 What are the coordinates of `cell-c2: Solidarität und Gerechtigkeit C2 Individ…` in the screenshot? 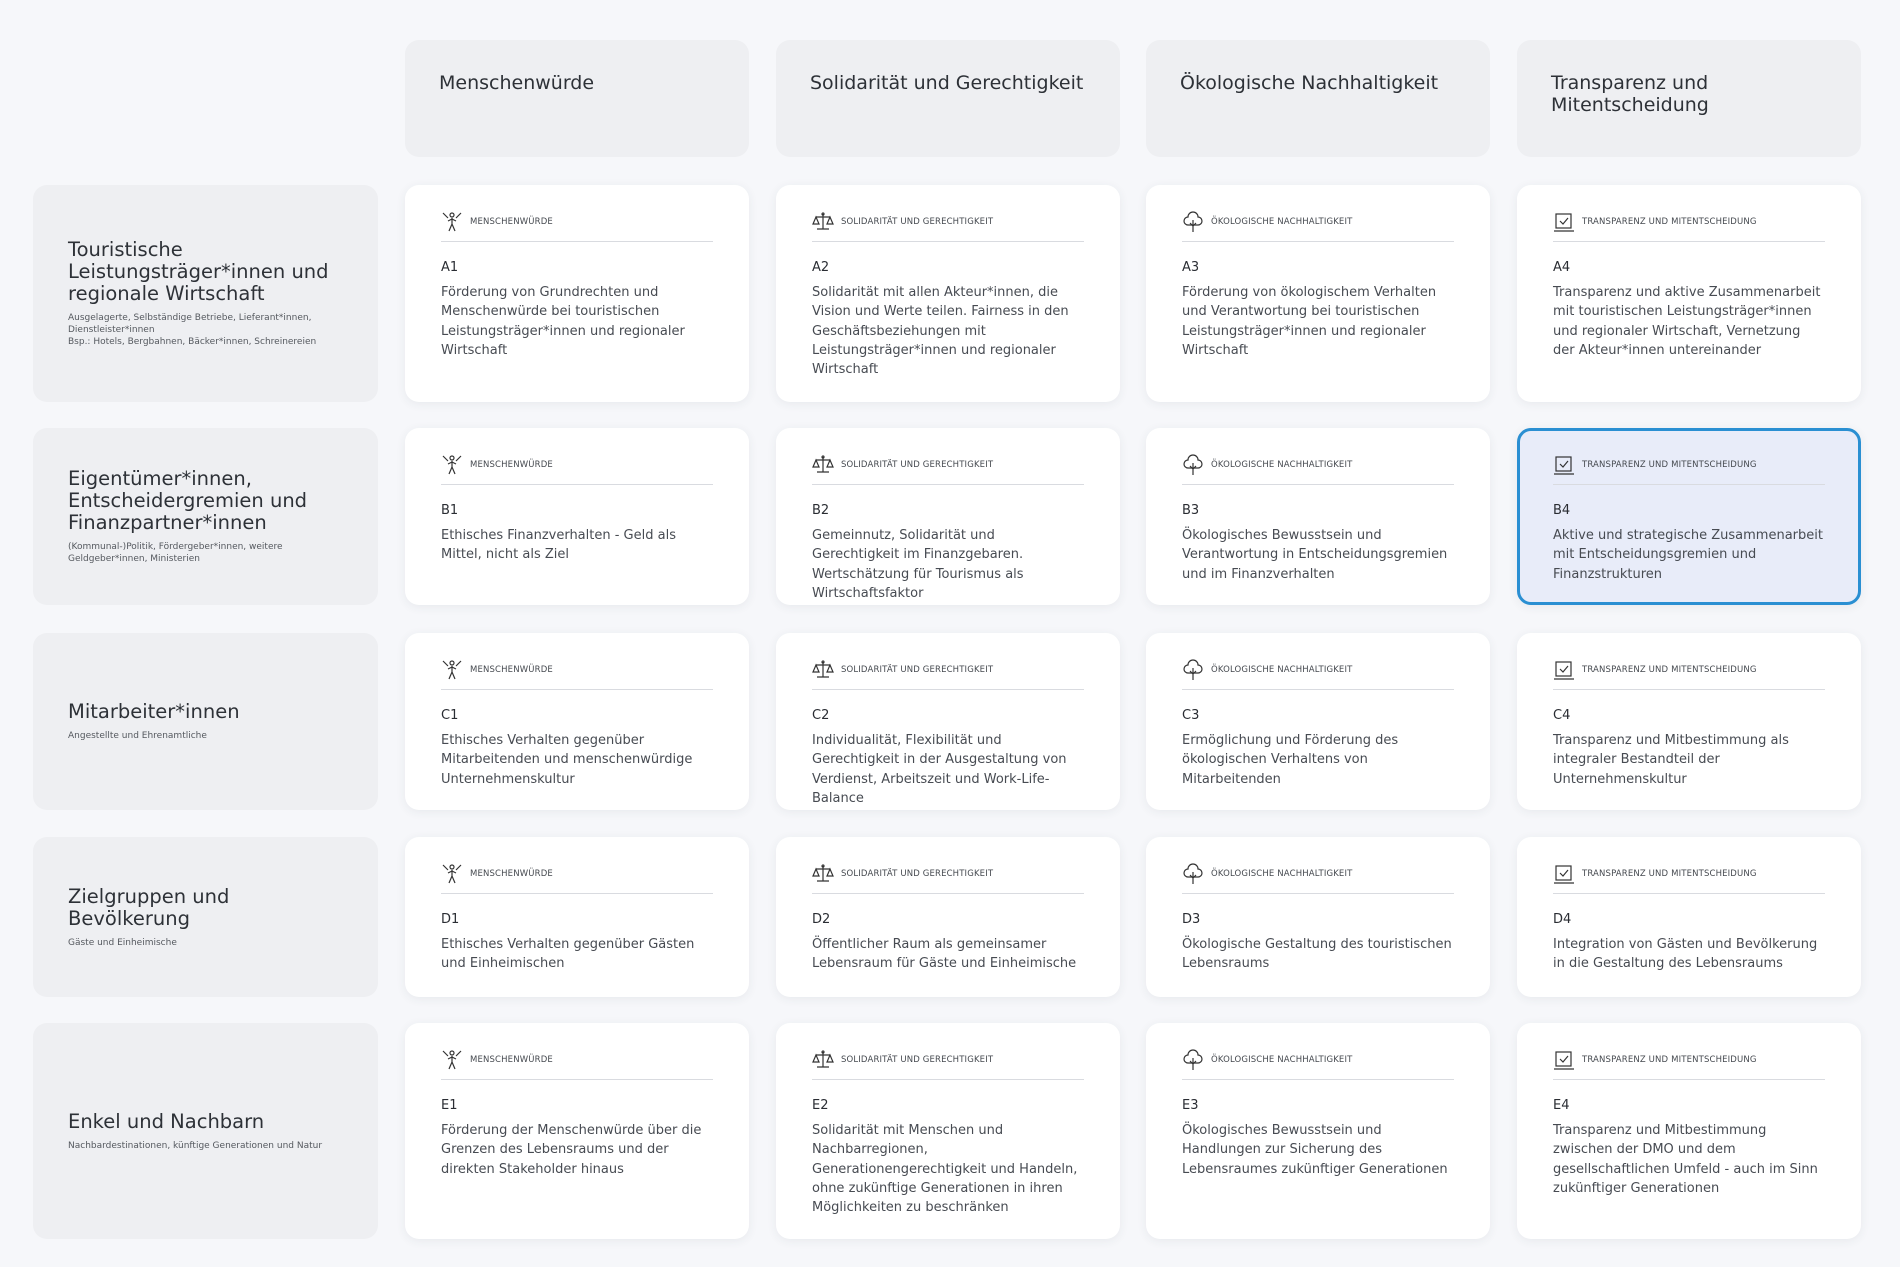 It's located at (948, 721).